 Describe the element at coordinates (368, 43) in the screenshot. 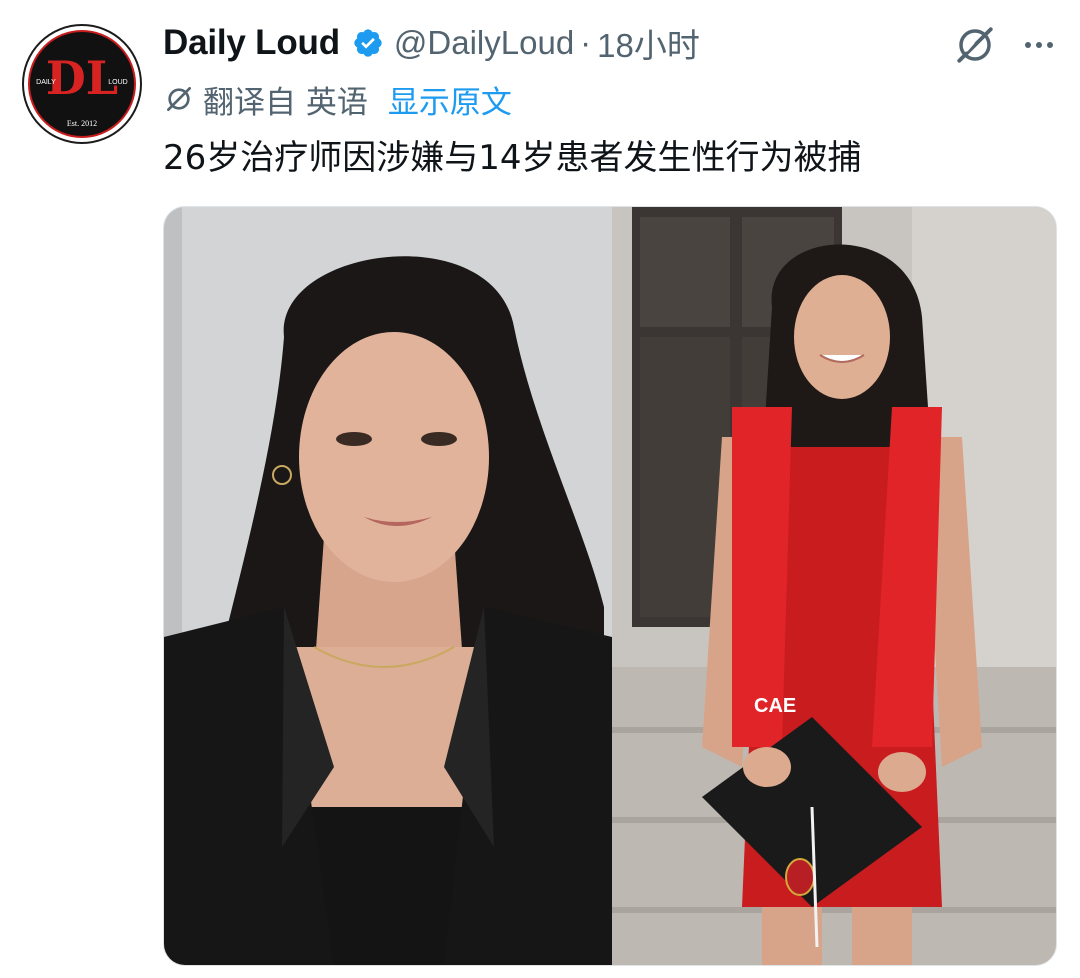

I see `verified-badge-icon` at that location.